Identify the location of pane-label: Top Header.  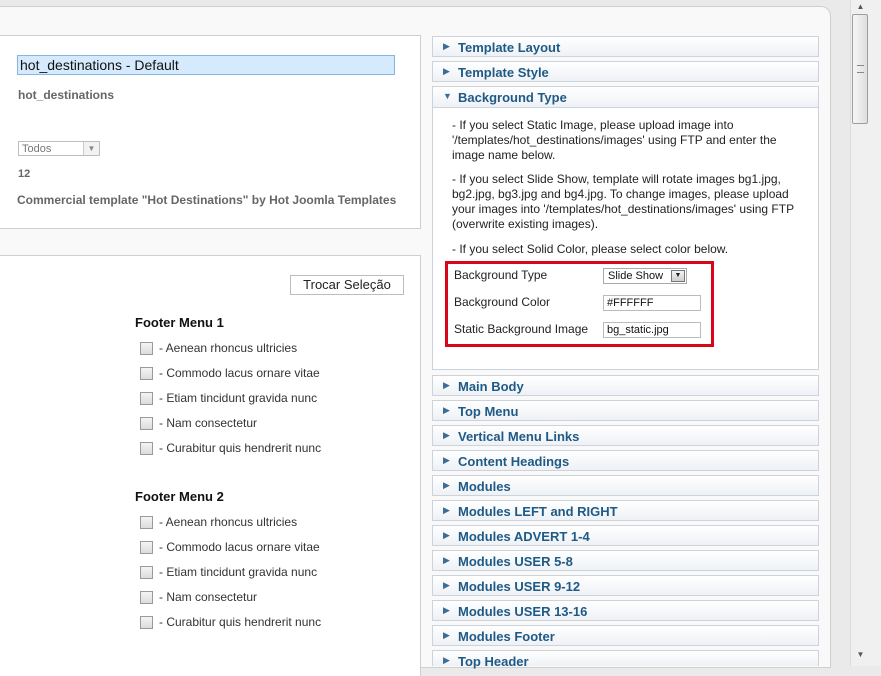
(493, 661).